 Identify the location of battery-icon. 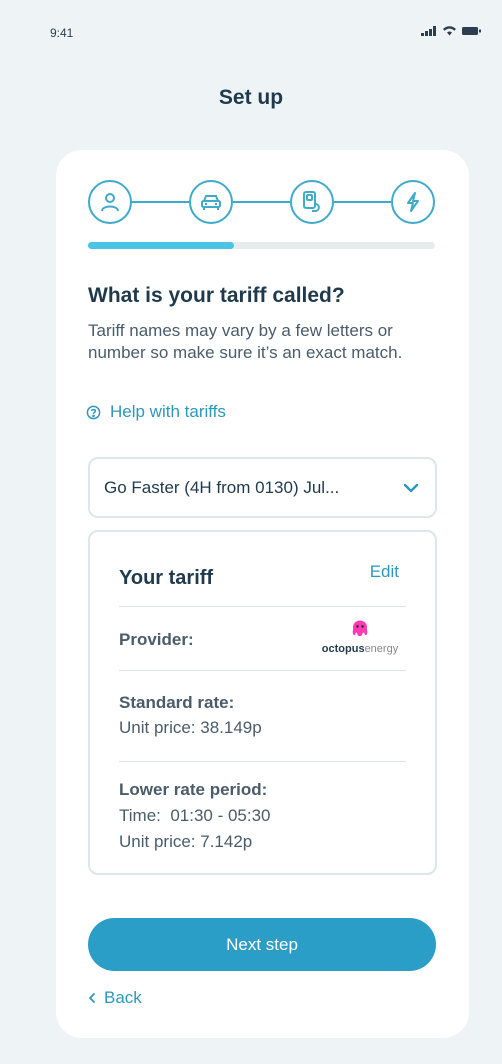
(471, 30).